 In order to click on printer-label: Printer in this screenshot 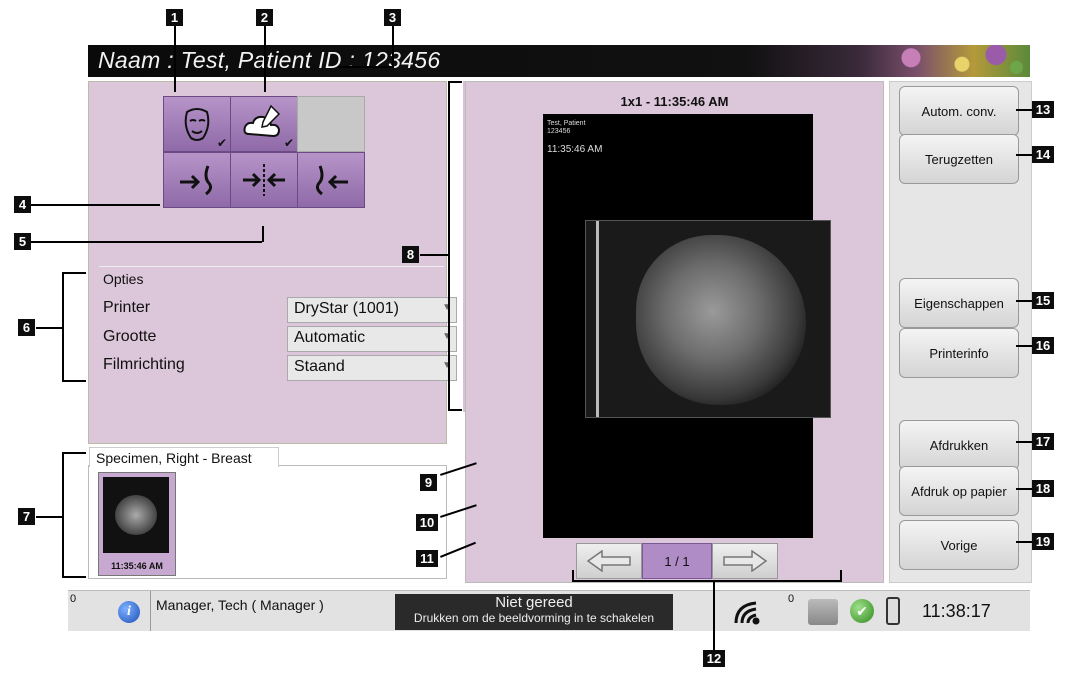, I will do `click(127, 307)`.